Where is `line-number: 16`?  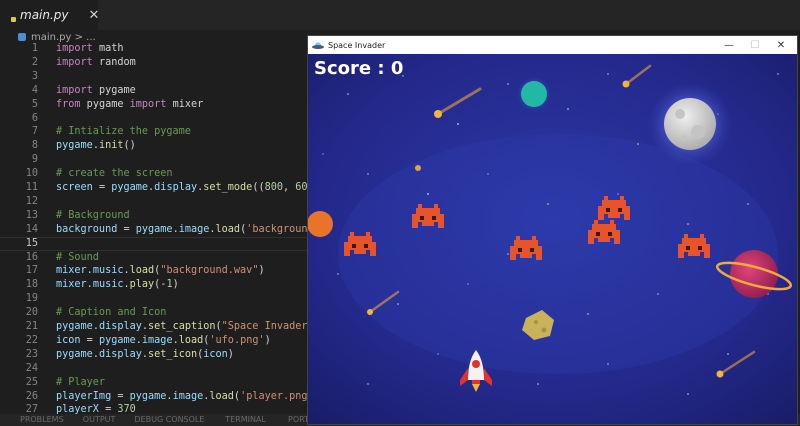 line-number: 16 is located at coordinates (31, 257).